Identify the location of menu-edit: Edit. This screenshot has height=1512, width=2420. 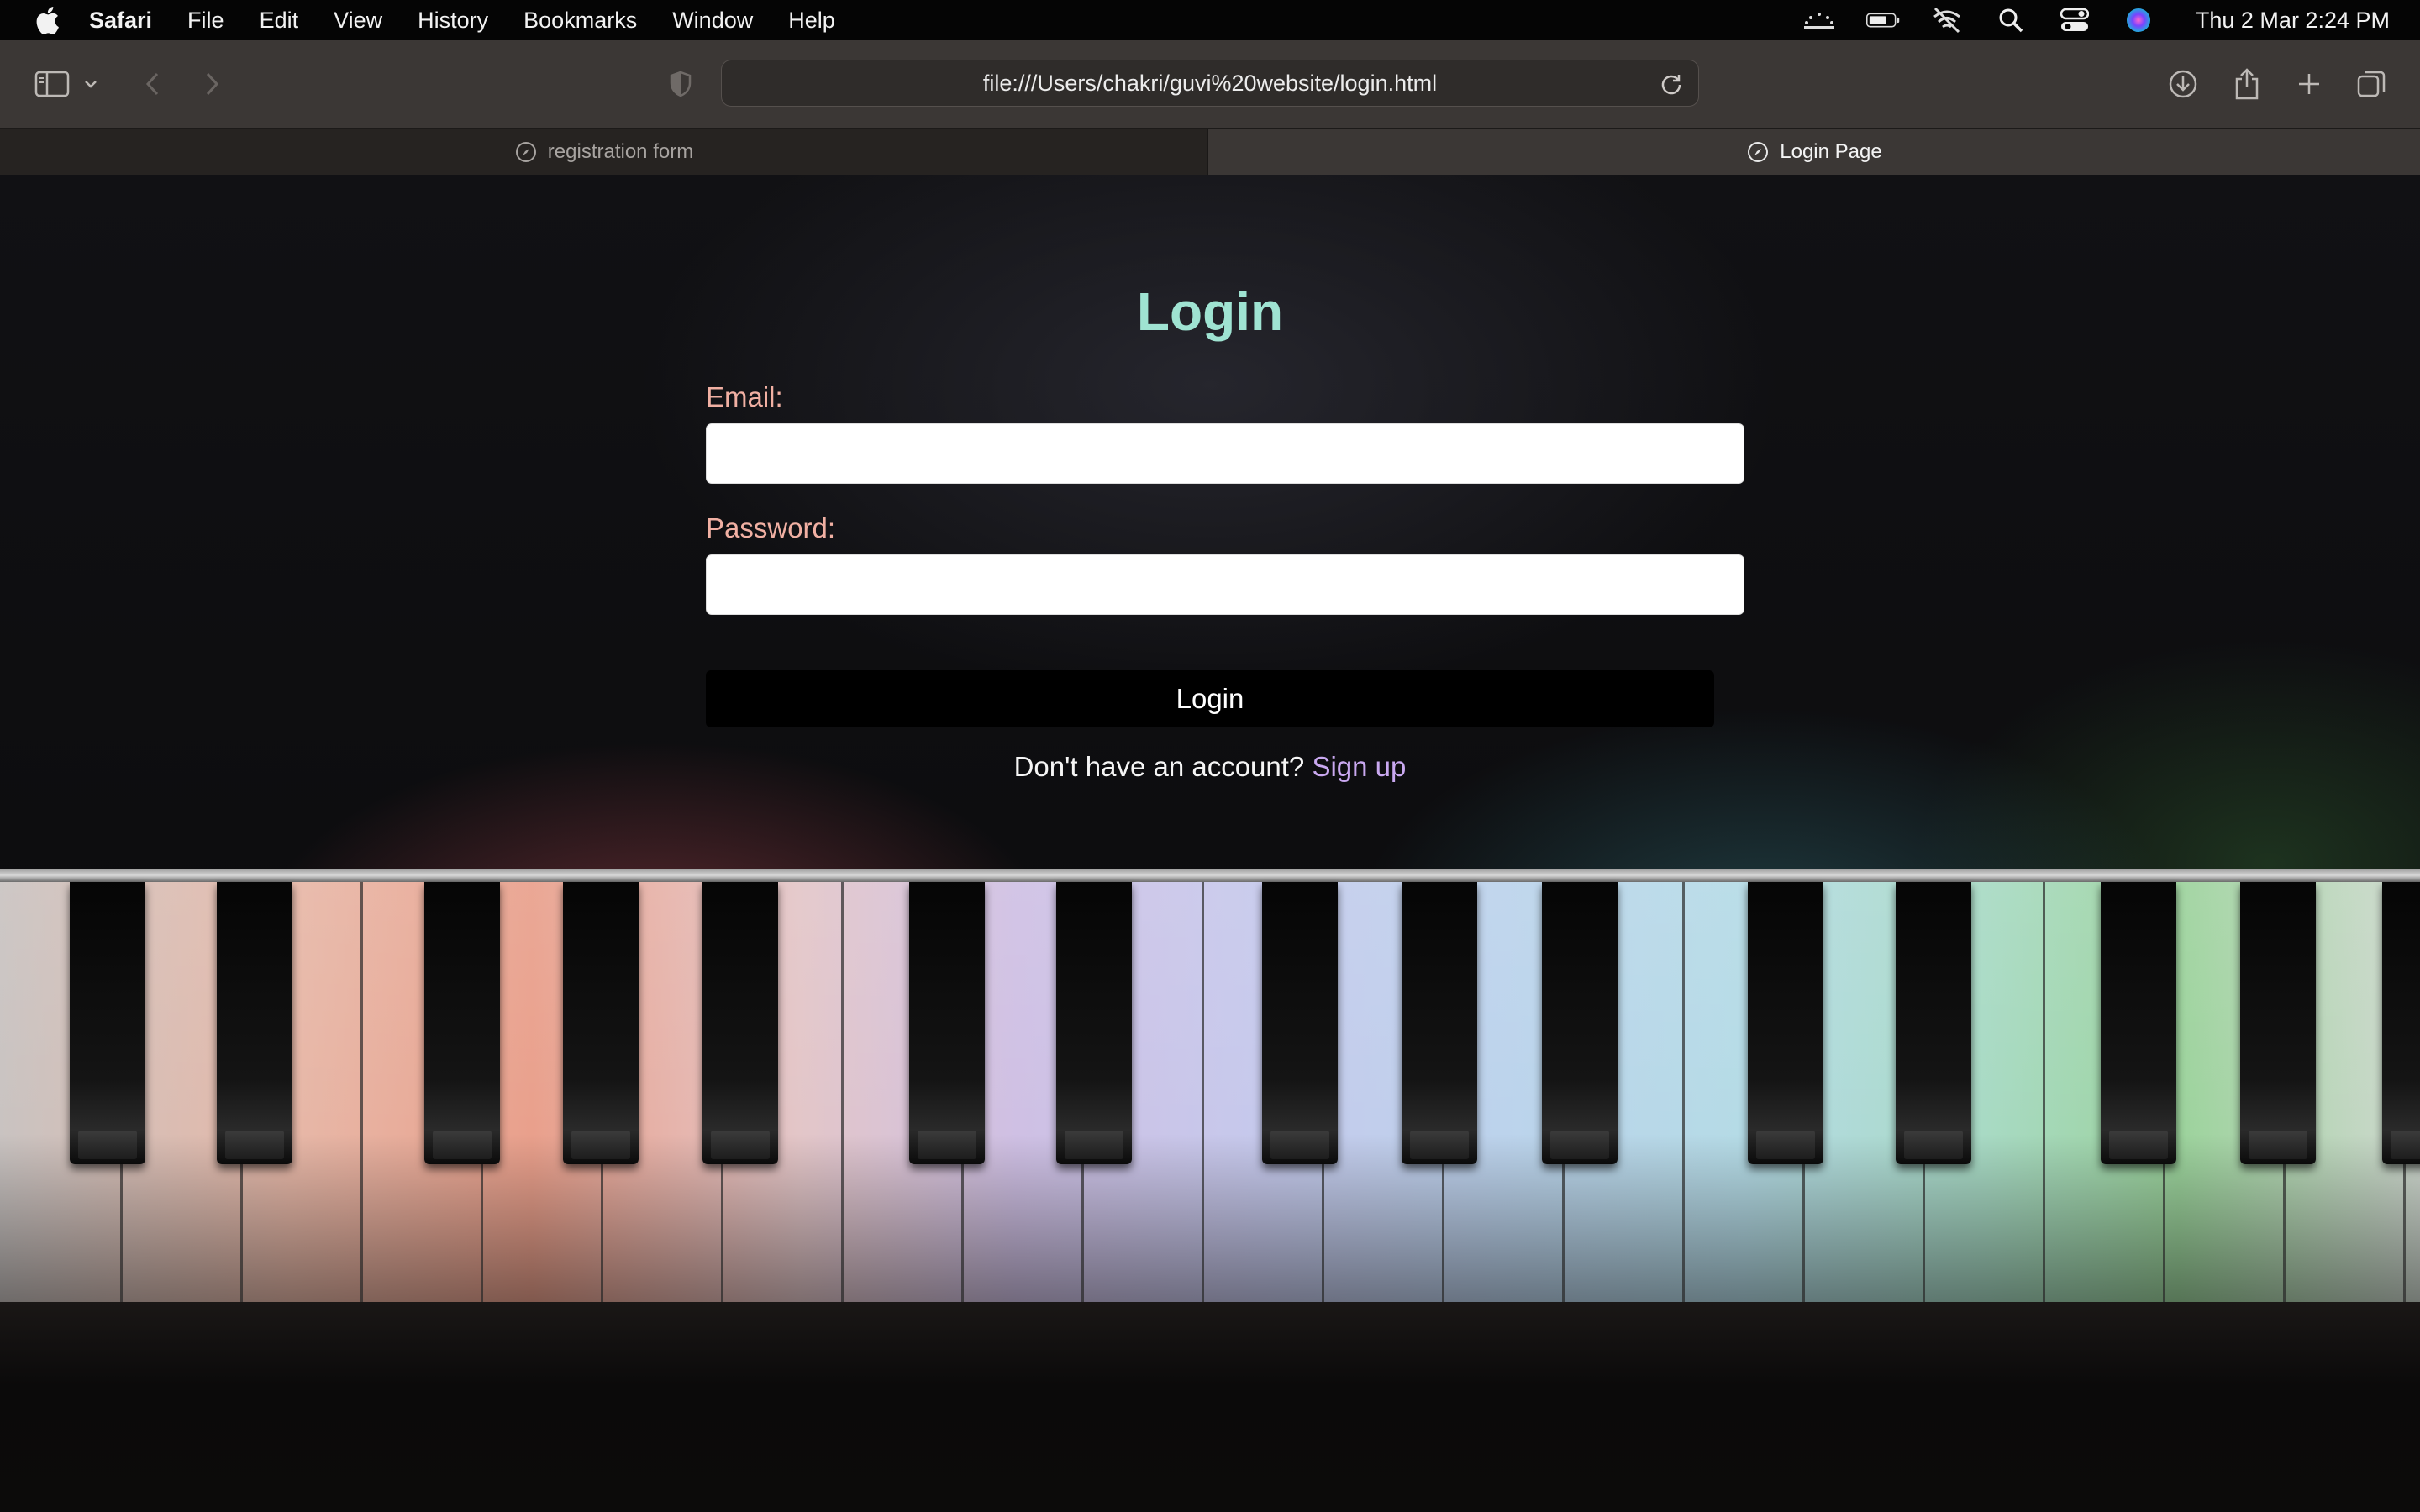
(279, 21).